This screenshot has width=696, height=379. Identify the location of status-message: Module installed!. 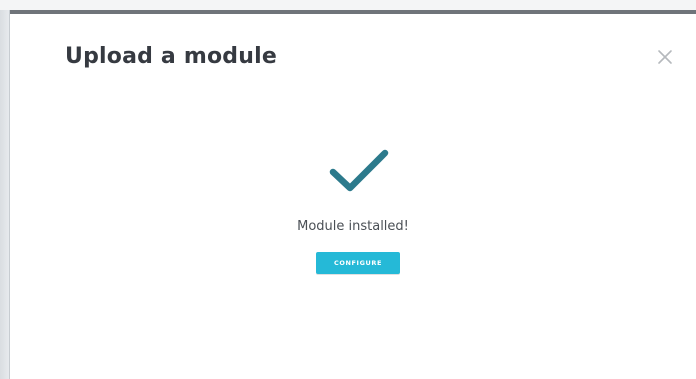
(353, 226).